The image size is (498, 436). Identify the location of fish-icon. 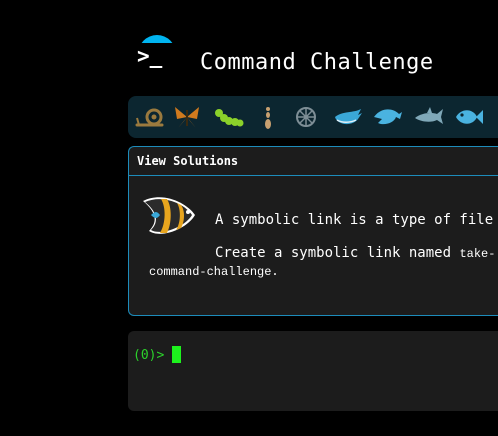
(469, 117).